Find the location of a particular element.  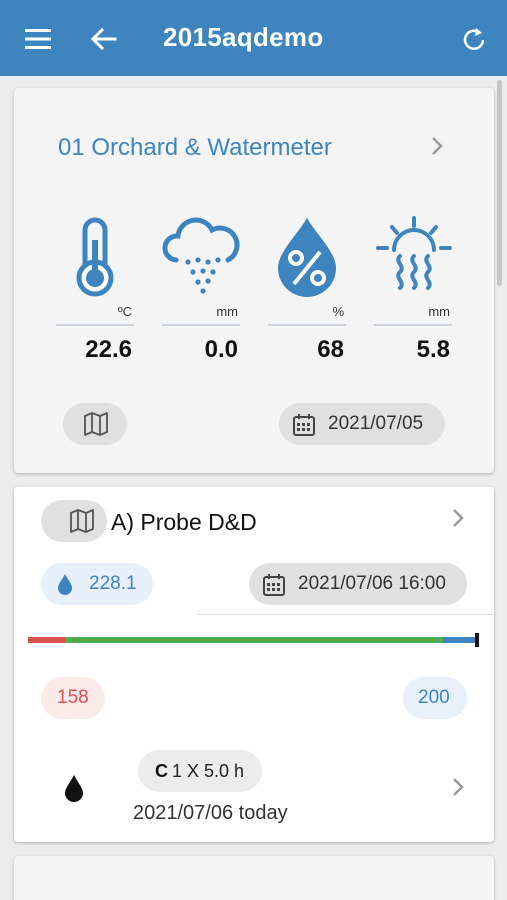

station-date: 2021/07/05 is located at coordinates (376, 423).